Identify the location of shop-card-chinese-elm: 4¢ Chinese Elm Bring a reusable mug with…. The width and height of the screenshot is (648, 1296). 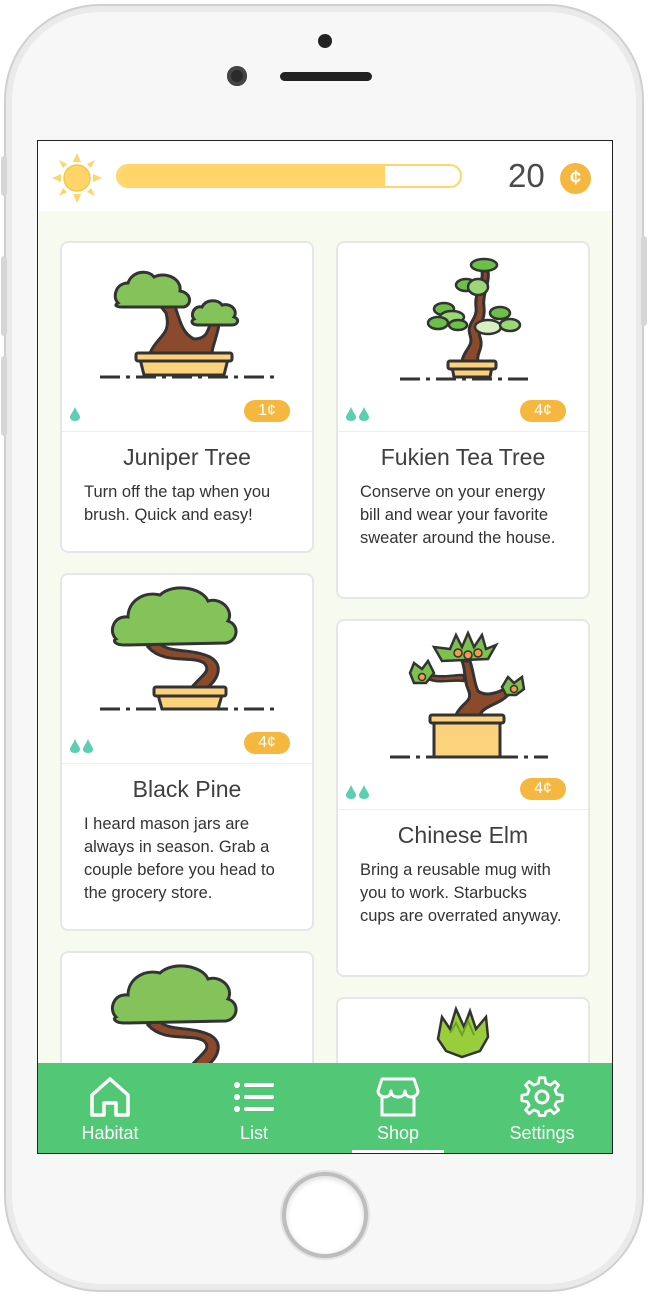
(463, 798).